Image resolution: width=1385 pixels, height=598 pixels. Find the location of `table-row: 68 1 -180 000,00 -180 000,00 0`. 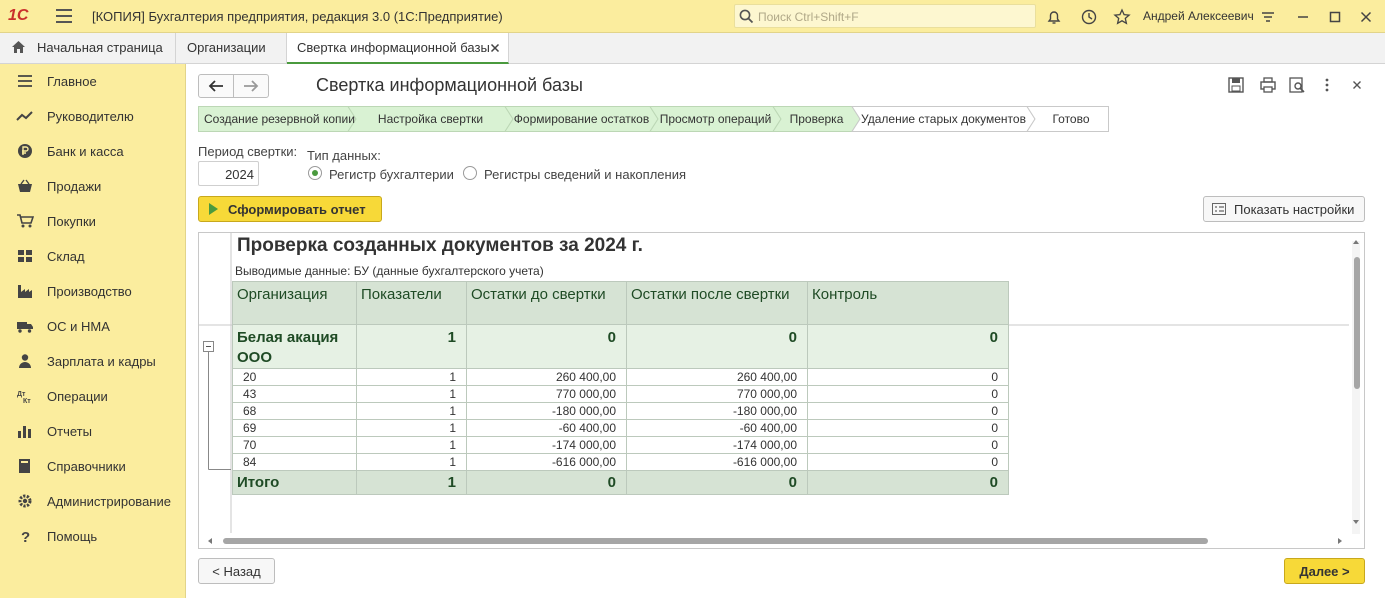

table-row: 68 1 -180 000,00 -180 000,00 0 is located at coordinates (620, 411).